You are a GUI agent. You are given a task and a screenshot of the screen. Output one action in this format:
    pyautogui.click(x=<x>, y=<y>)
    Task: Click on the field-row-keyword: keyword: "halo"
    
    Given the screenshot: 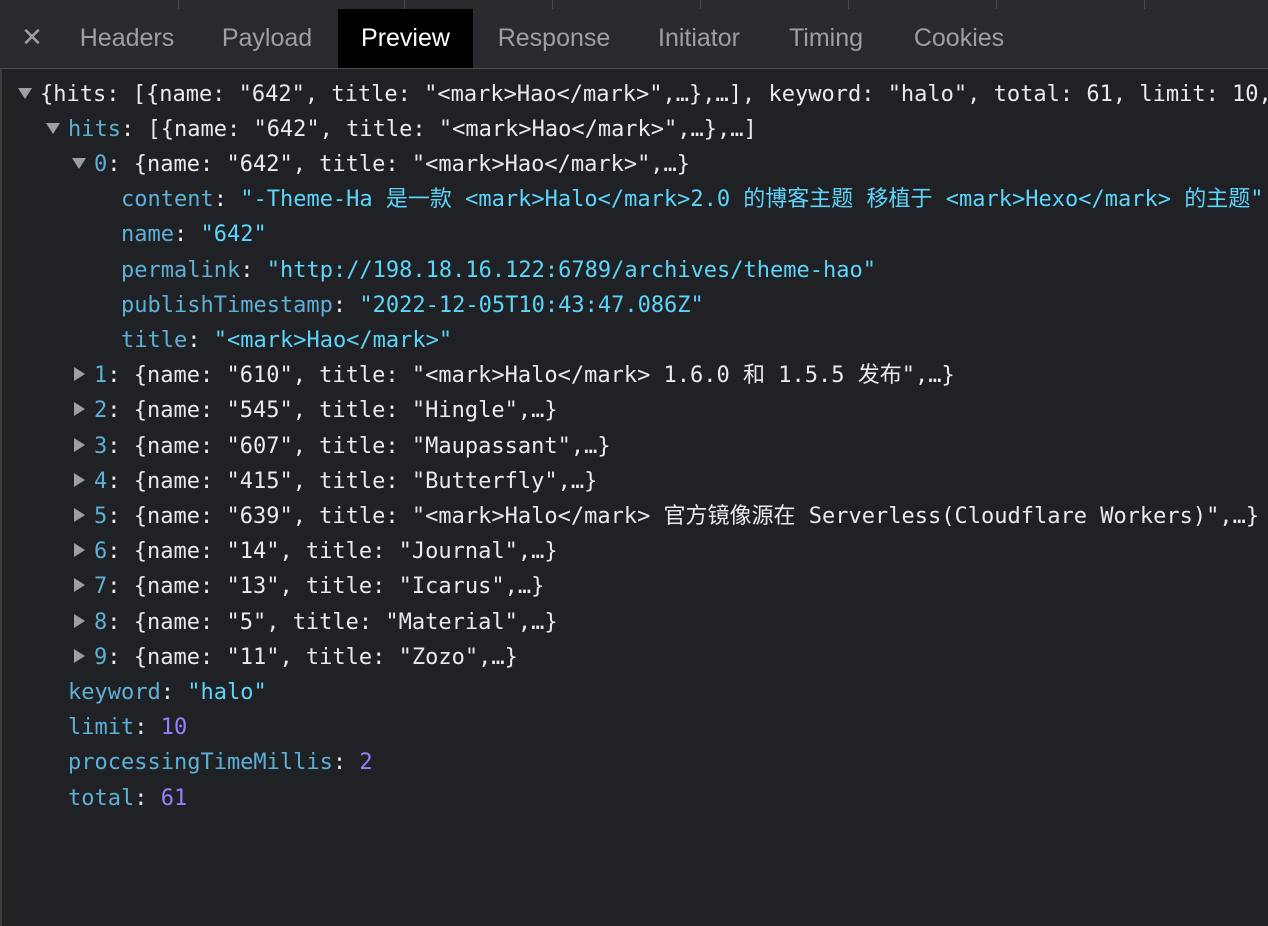 What is the action you would take?
    pyautogui.click(x=167, y=692)
    